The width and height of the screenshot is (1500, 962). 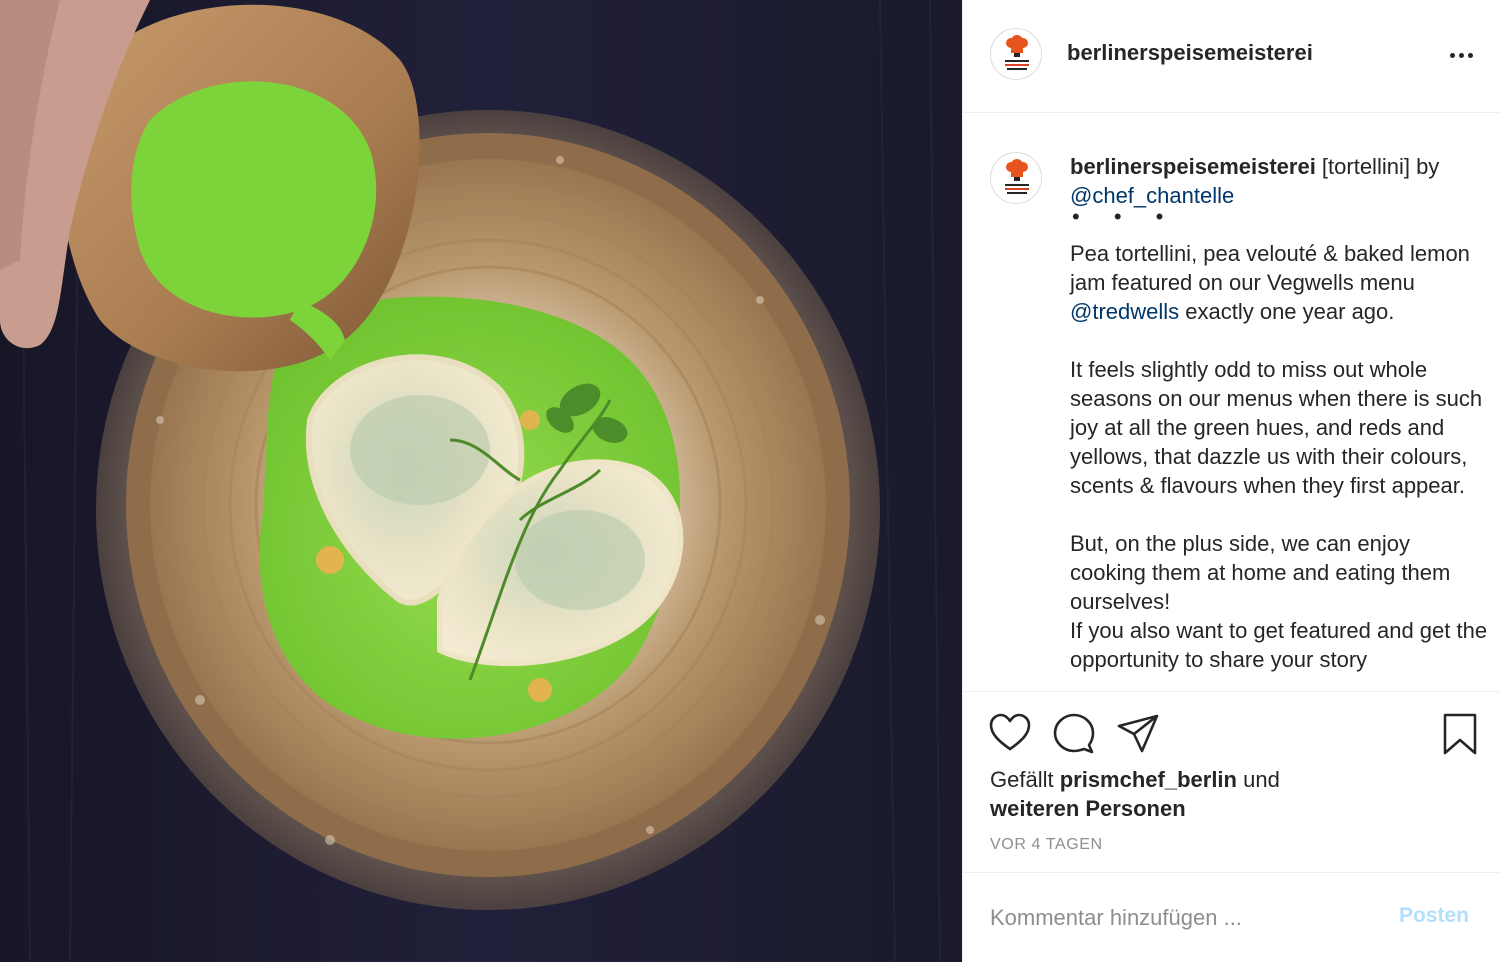 What do you see at coordinates (1148, 779) in the screenshot?
I see `liked-by-user: prismchef_berlin` at bounding box center [1148, 779].